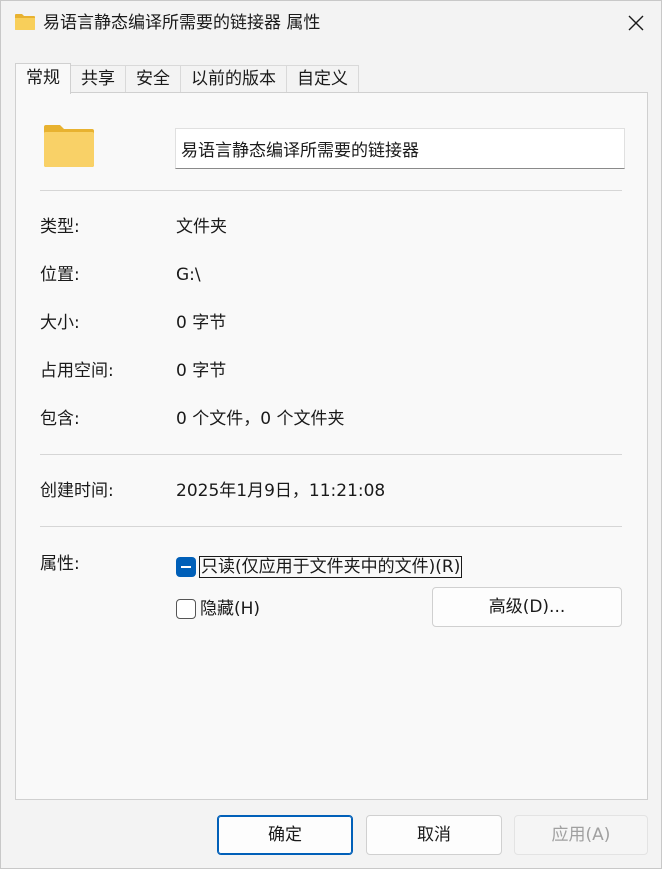 This screenshot has width=662, height=869. I want to click on hidden-checkbox, so click(186, 609).